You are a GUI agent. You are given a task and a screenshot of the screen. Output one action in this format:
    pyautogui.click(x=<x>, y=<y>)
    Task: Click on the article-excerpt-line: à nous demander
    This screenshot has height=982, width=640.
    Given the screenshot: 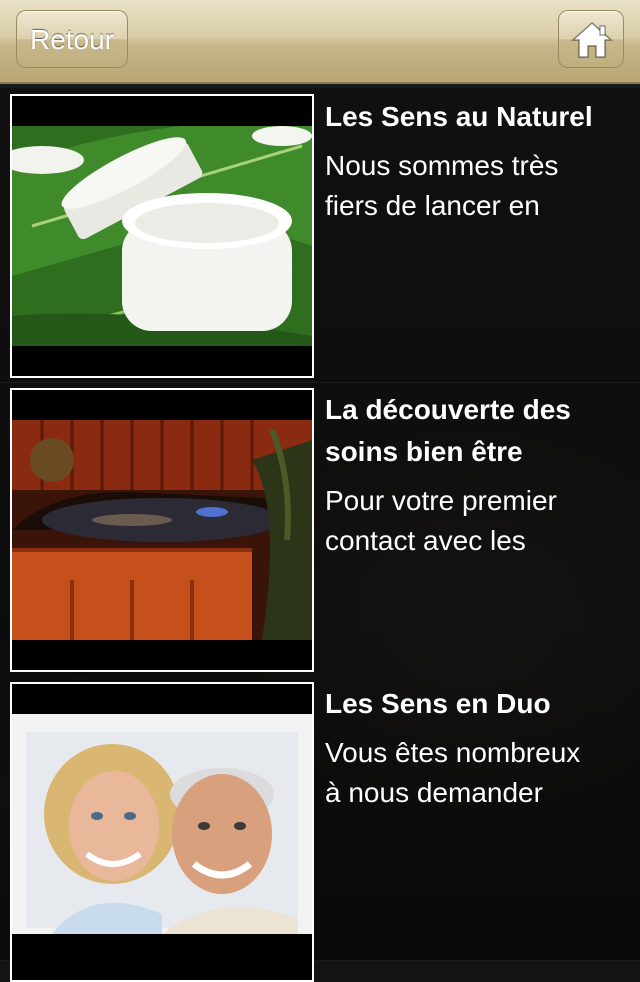 What is the action you would take?
    pyautogui.click(x=434, y=792)
    